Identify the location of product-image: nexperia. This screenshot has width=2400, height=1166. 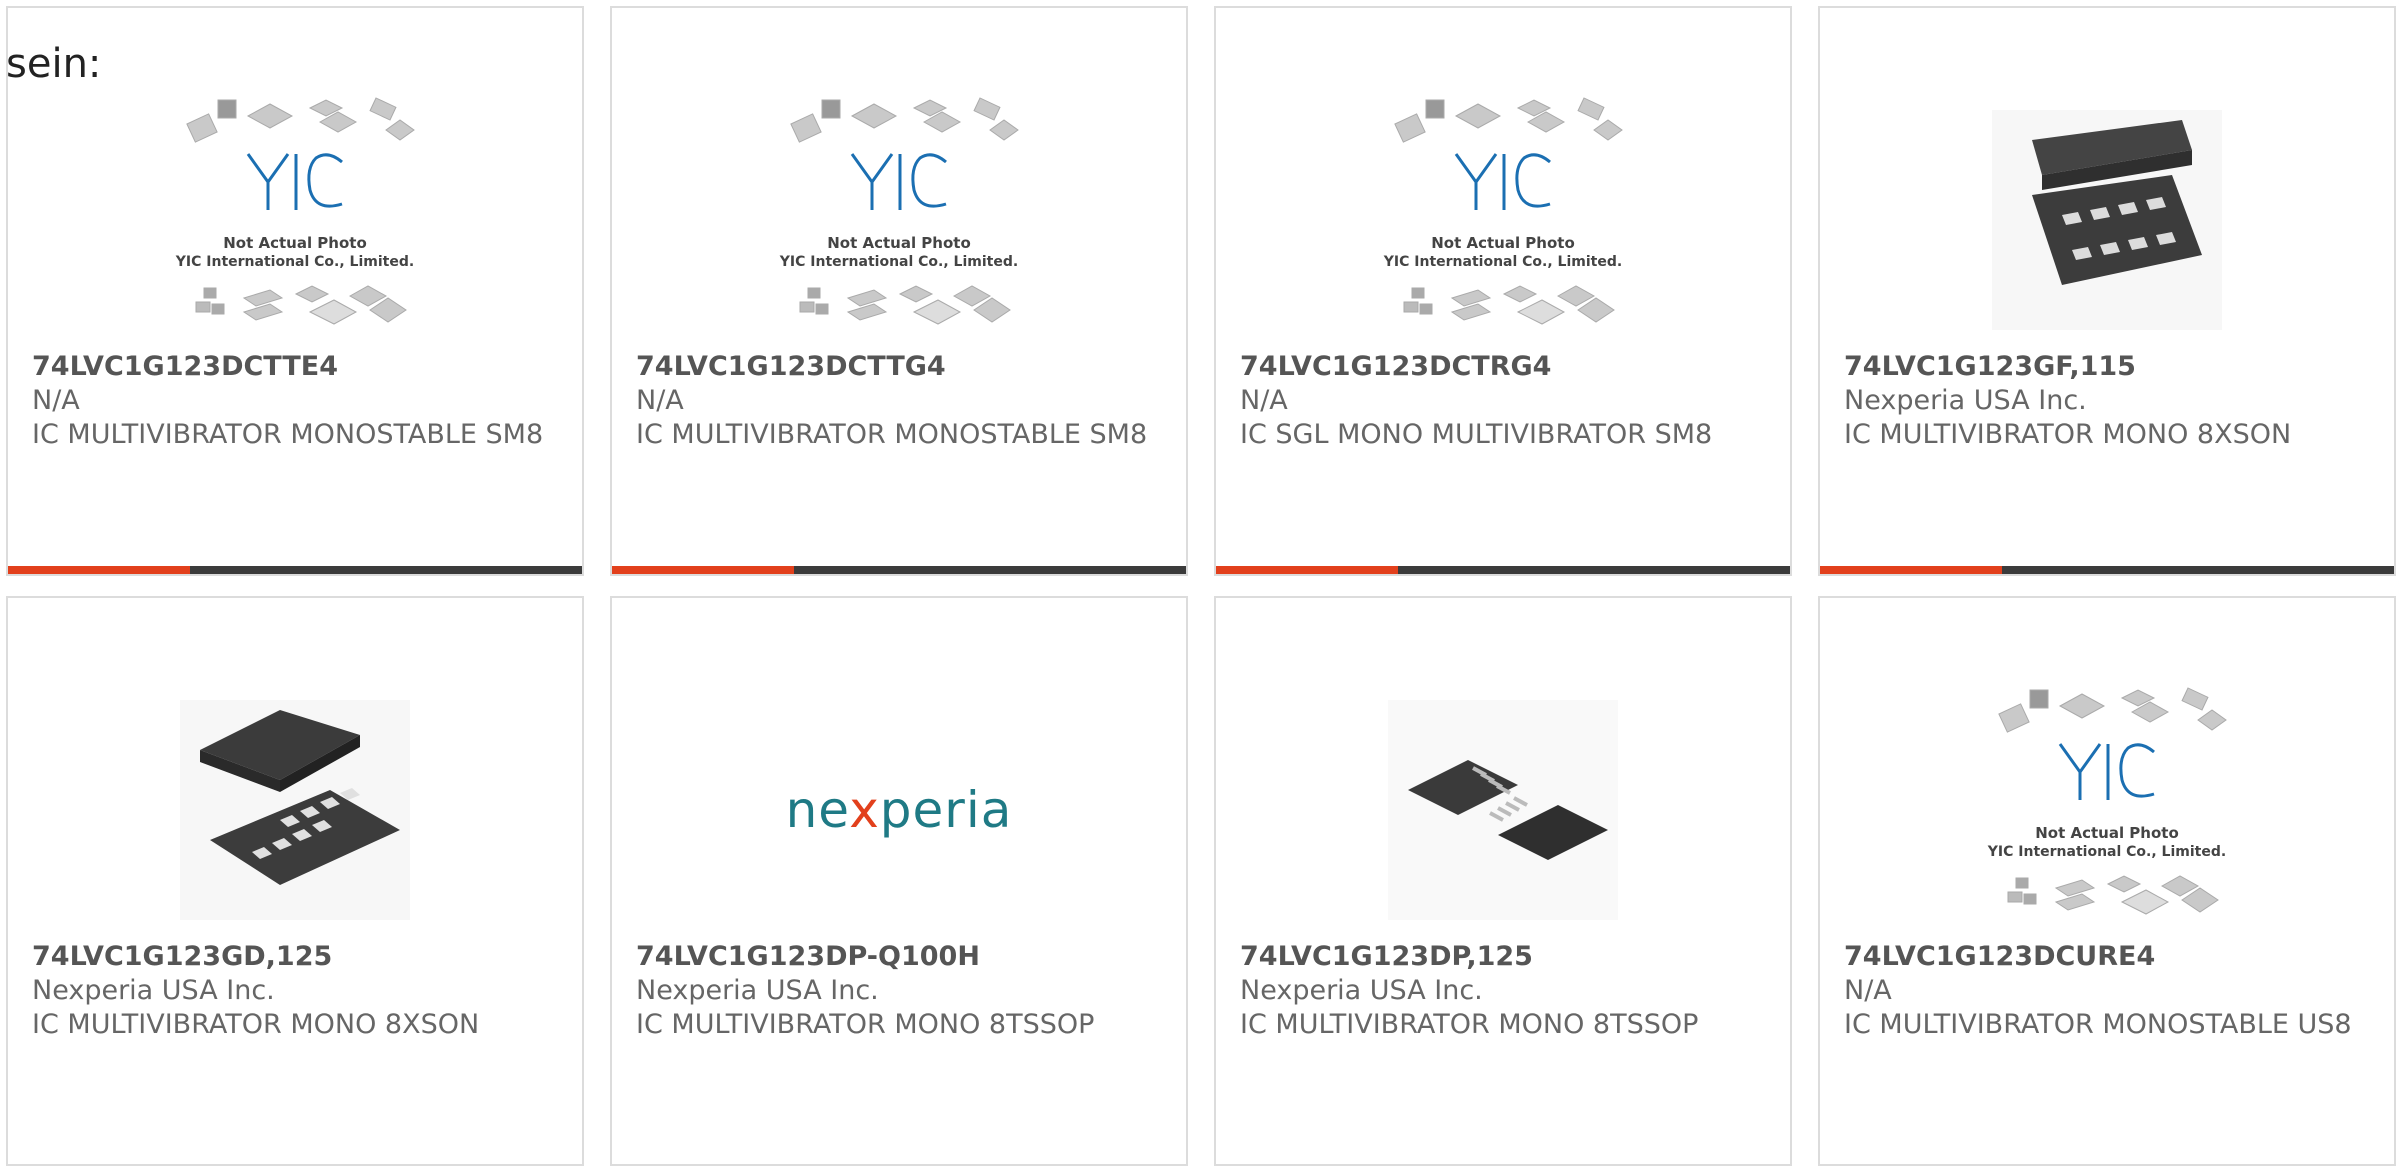
(899, 810).